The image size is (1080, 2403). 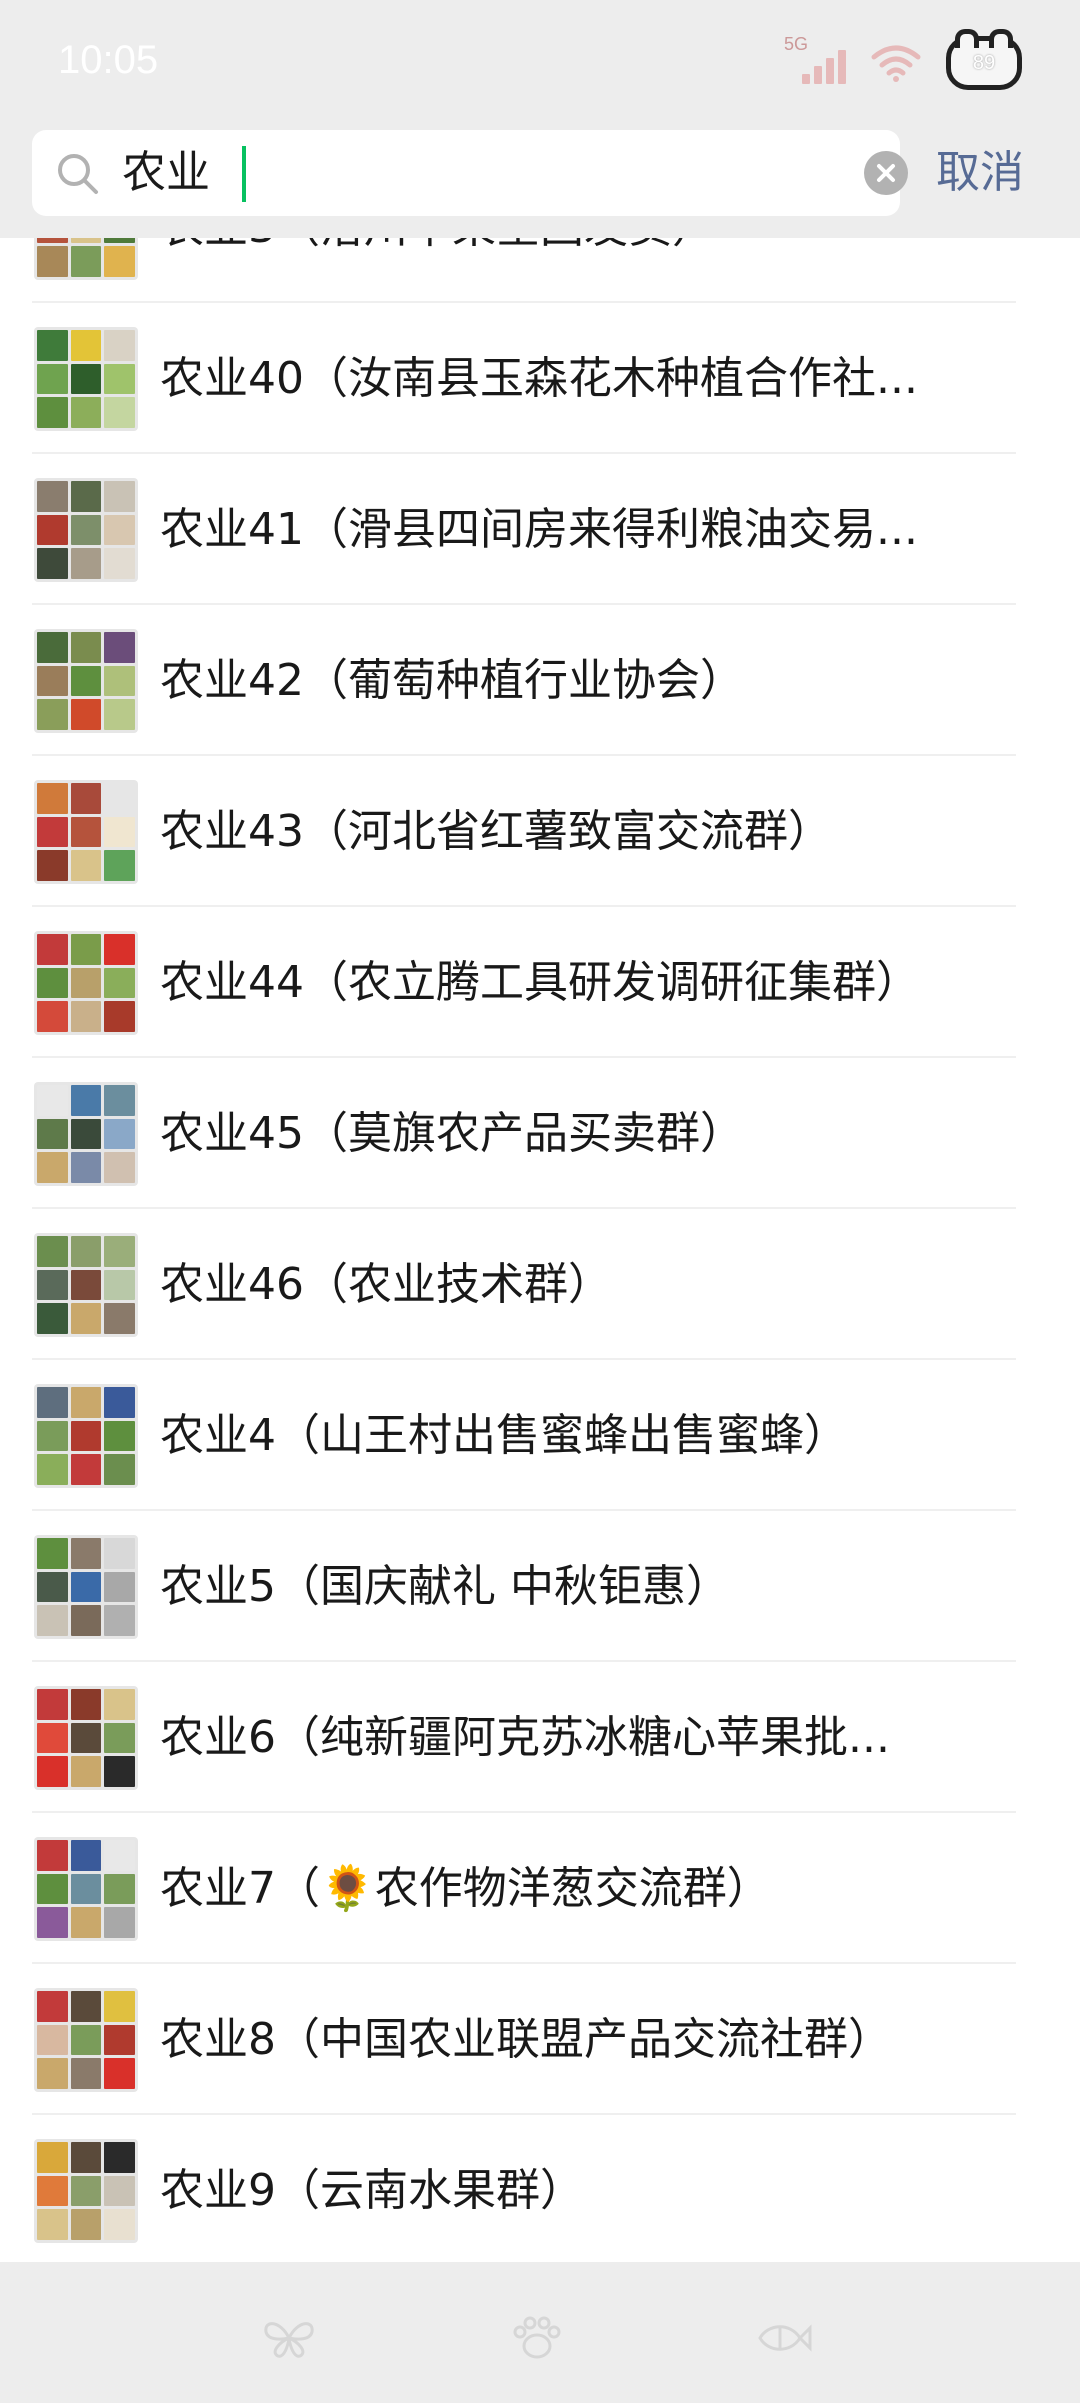 I want to click on group-result-row: 农业46（农业技术群）, so click(x=540, y=1284).